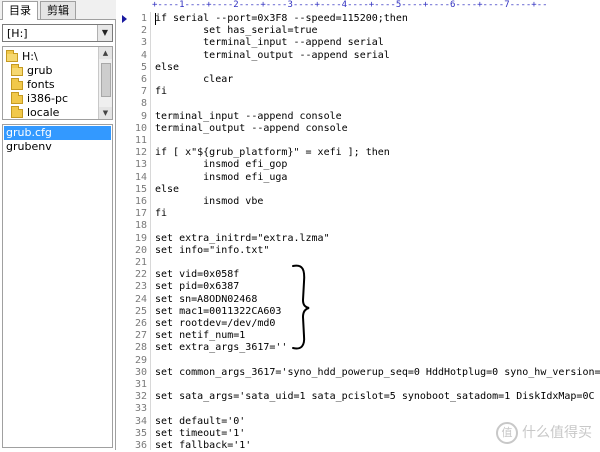 Image resolution: width=600 pixels, height=452 pixels. What do you see at coordinates (140, 274) in the screenshot?
I see `line-number: 22` at bounding box center [140, 274].